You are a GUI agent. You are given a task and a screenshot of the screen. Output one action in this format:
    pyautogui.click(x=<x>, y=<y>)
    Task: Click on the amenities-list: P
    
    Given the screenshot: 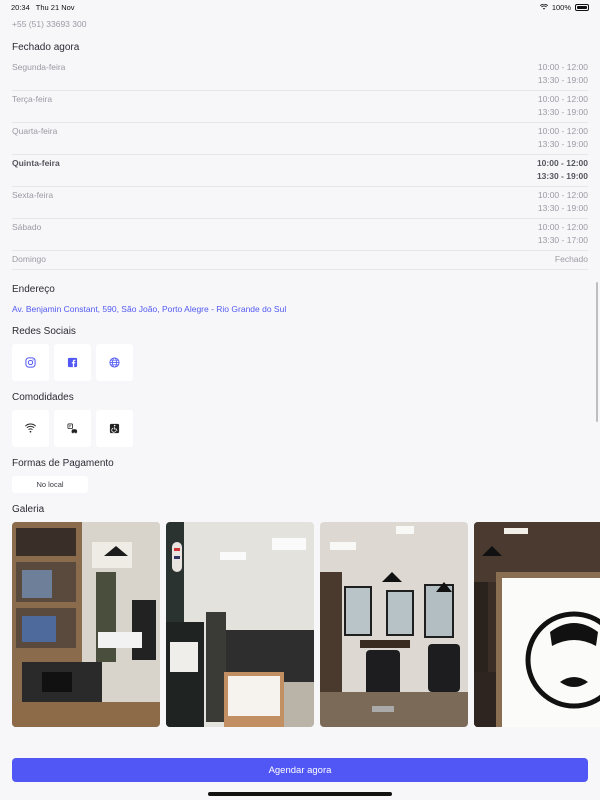 What is the action you would take?
    pyautogui.click(x=72, y=428)
    